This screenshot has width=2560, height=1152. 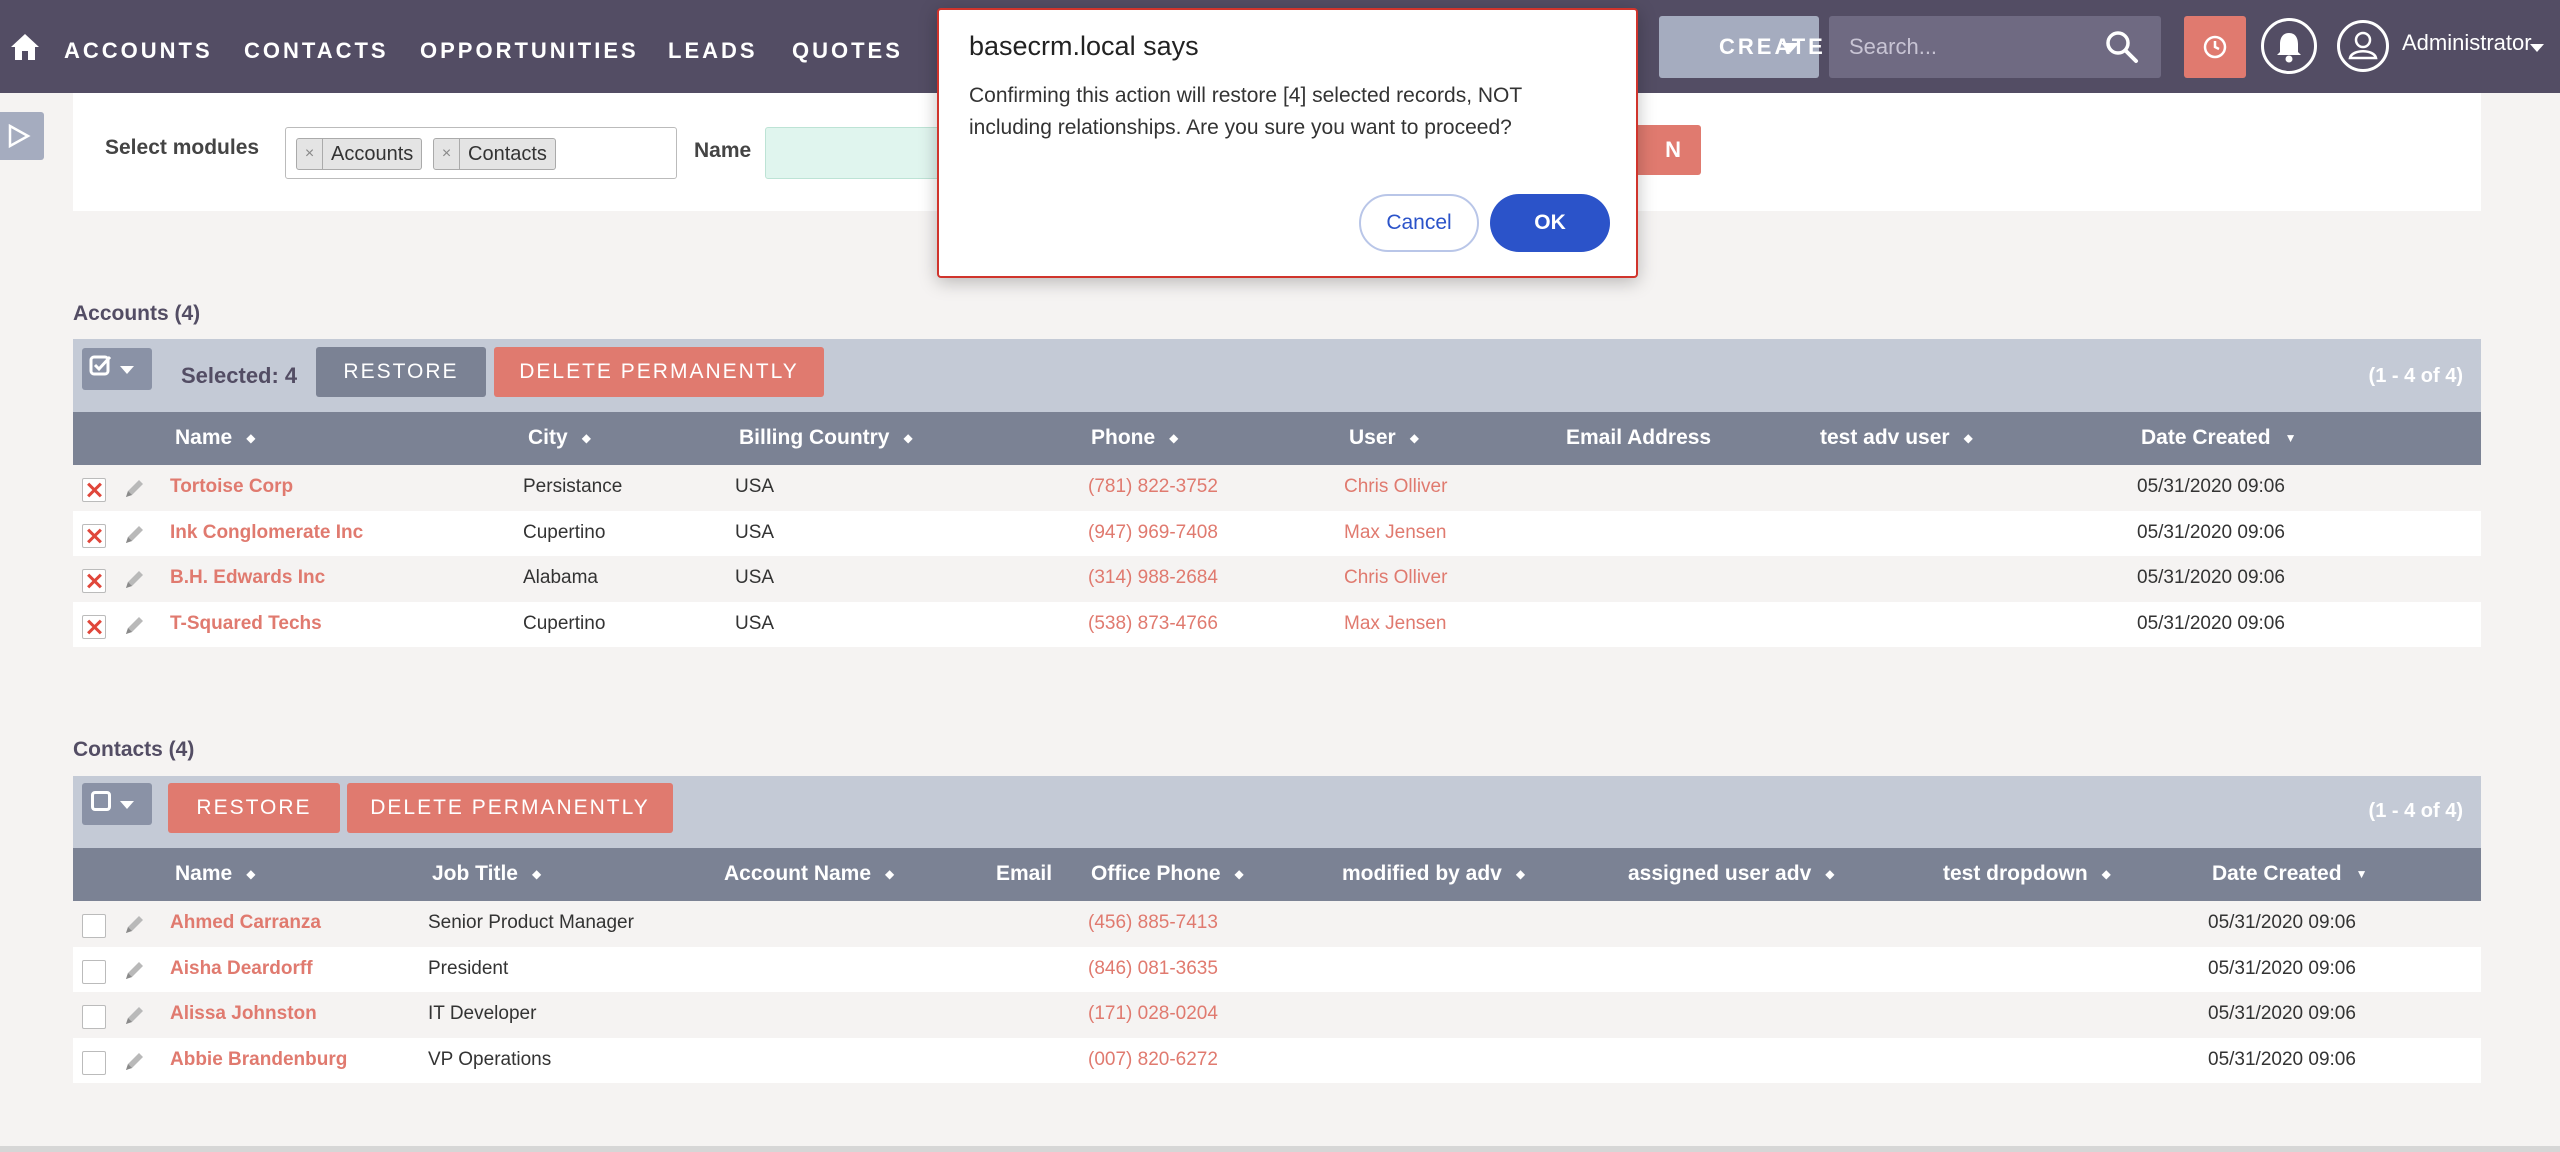 What do you see at coordinates (865, 153) in the screenshot?
I see `name-filter-input` at bounding box center [865, 153].